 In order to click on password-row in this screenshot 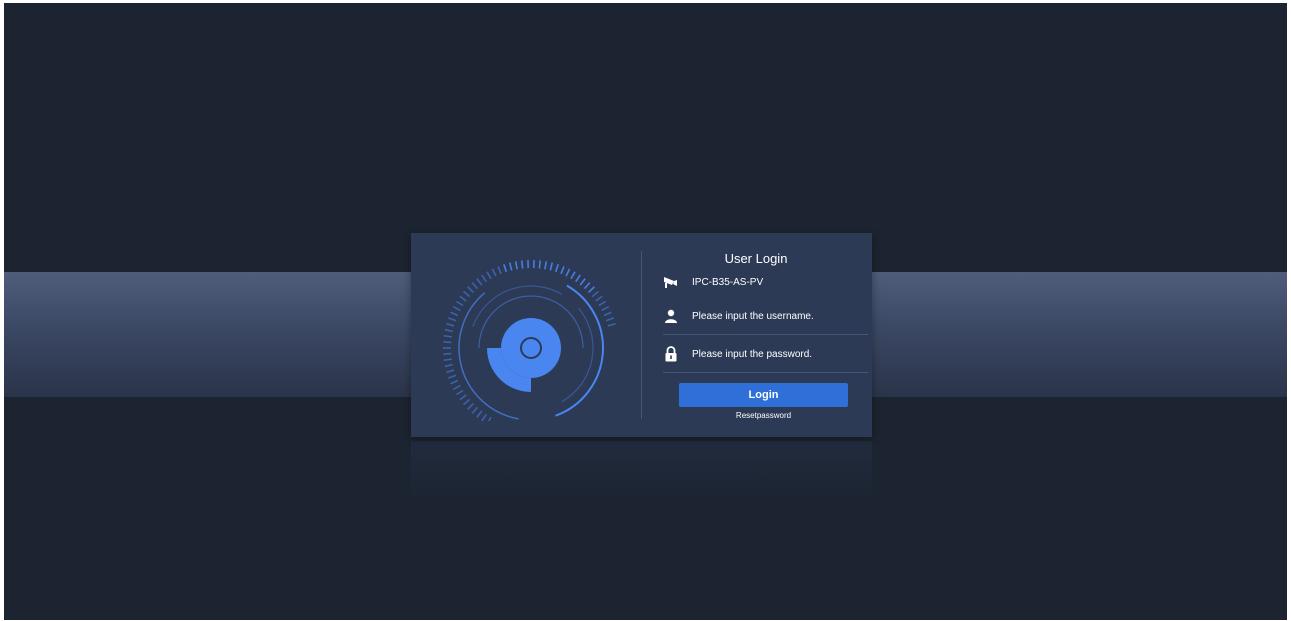, I will do `click(765, 354)`.